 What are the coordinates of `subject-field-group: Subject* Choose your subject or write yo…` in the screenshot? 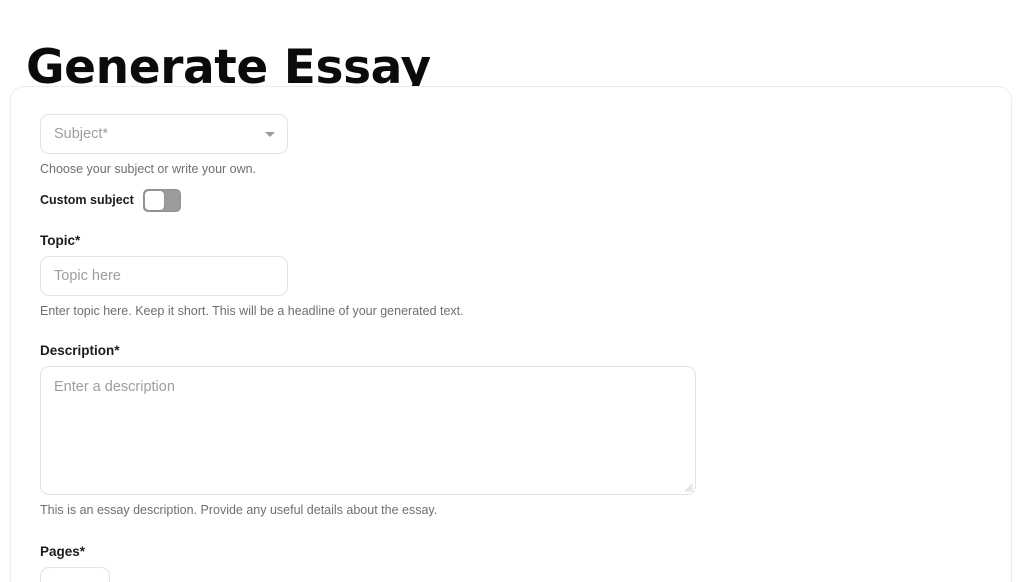 It's located at (510, 146).